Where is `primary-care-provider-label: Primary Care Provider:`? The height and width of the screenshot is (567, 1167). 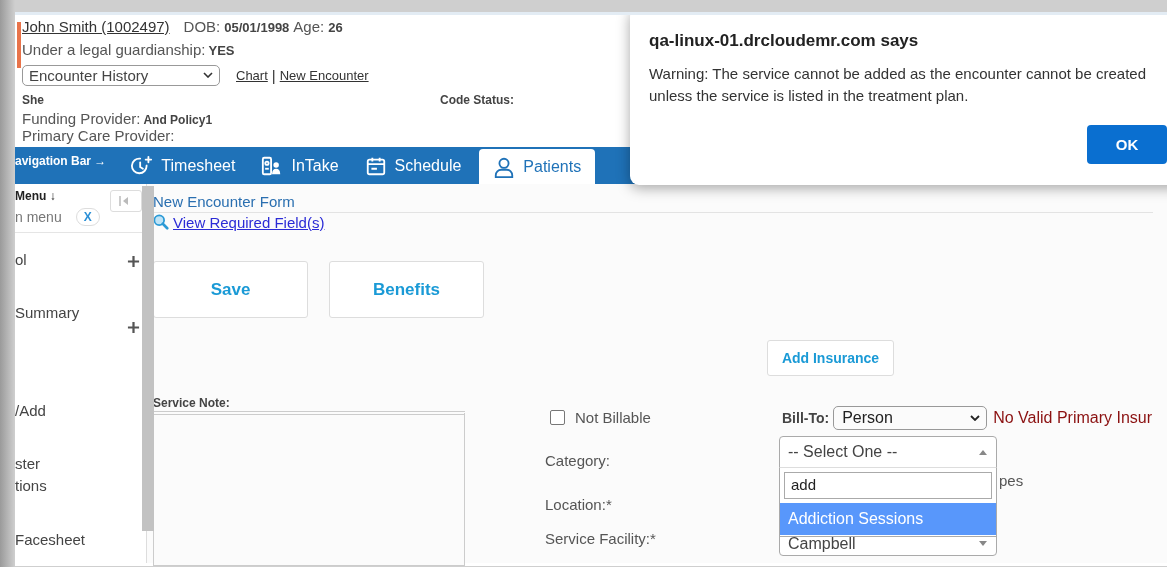
primary-care-provider-label: Primary Care Provider: is located at coordinates (98, 135).